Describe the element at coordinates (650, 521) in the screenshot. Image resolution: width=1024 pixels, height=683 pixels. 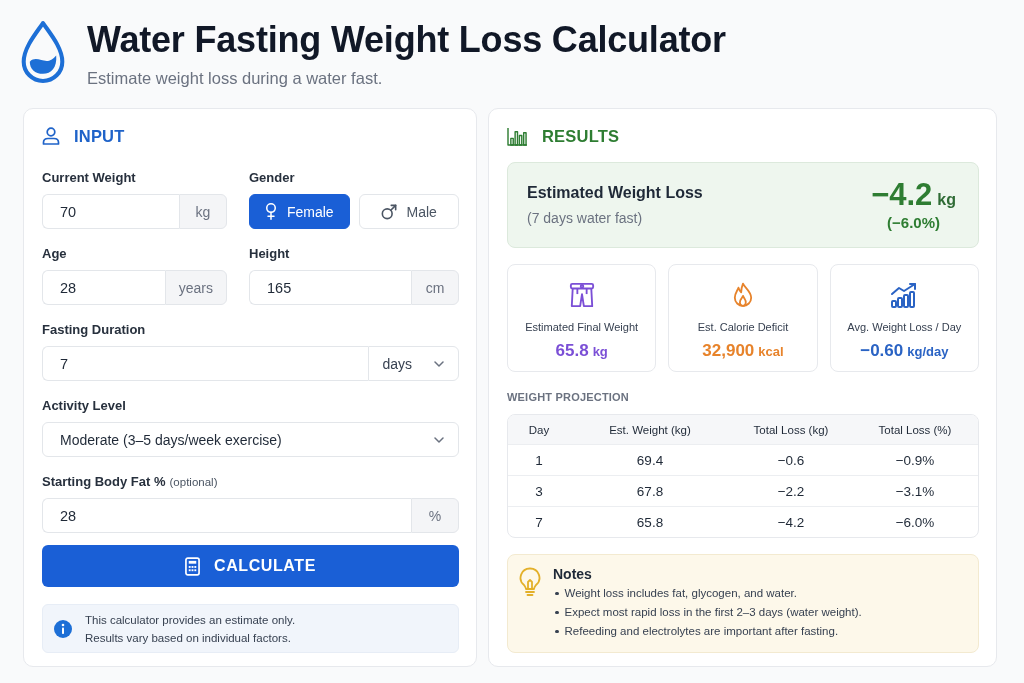
I see `table-cell: 65.8` at that location.